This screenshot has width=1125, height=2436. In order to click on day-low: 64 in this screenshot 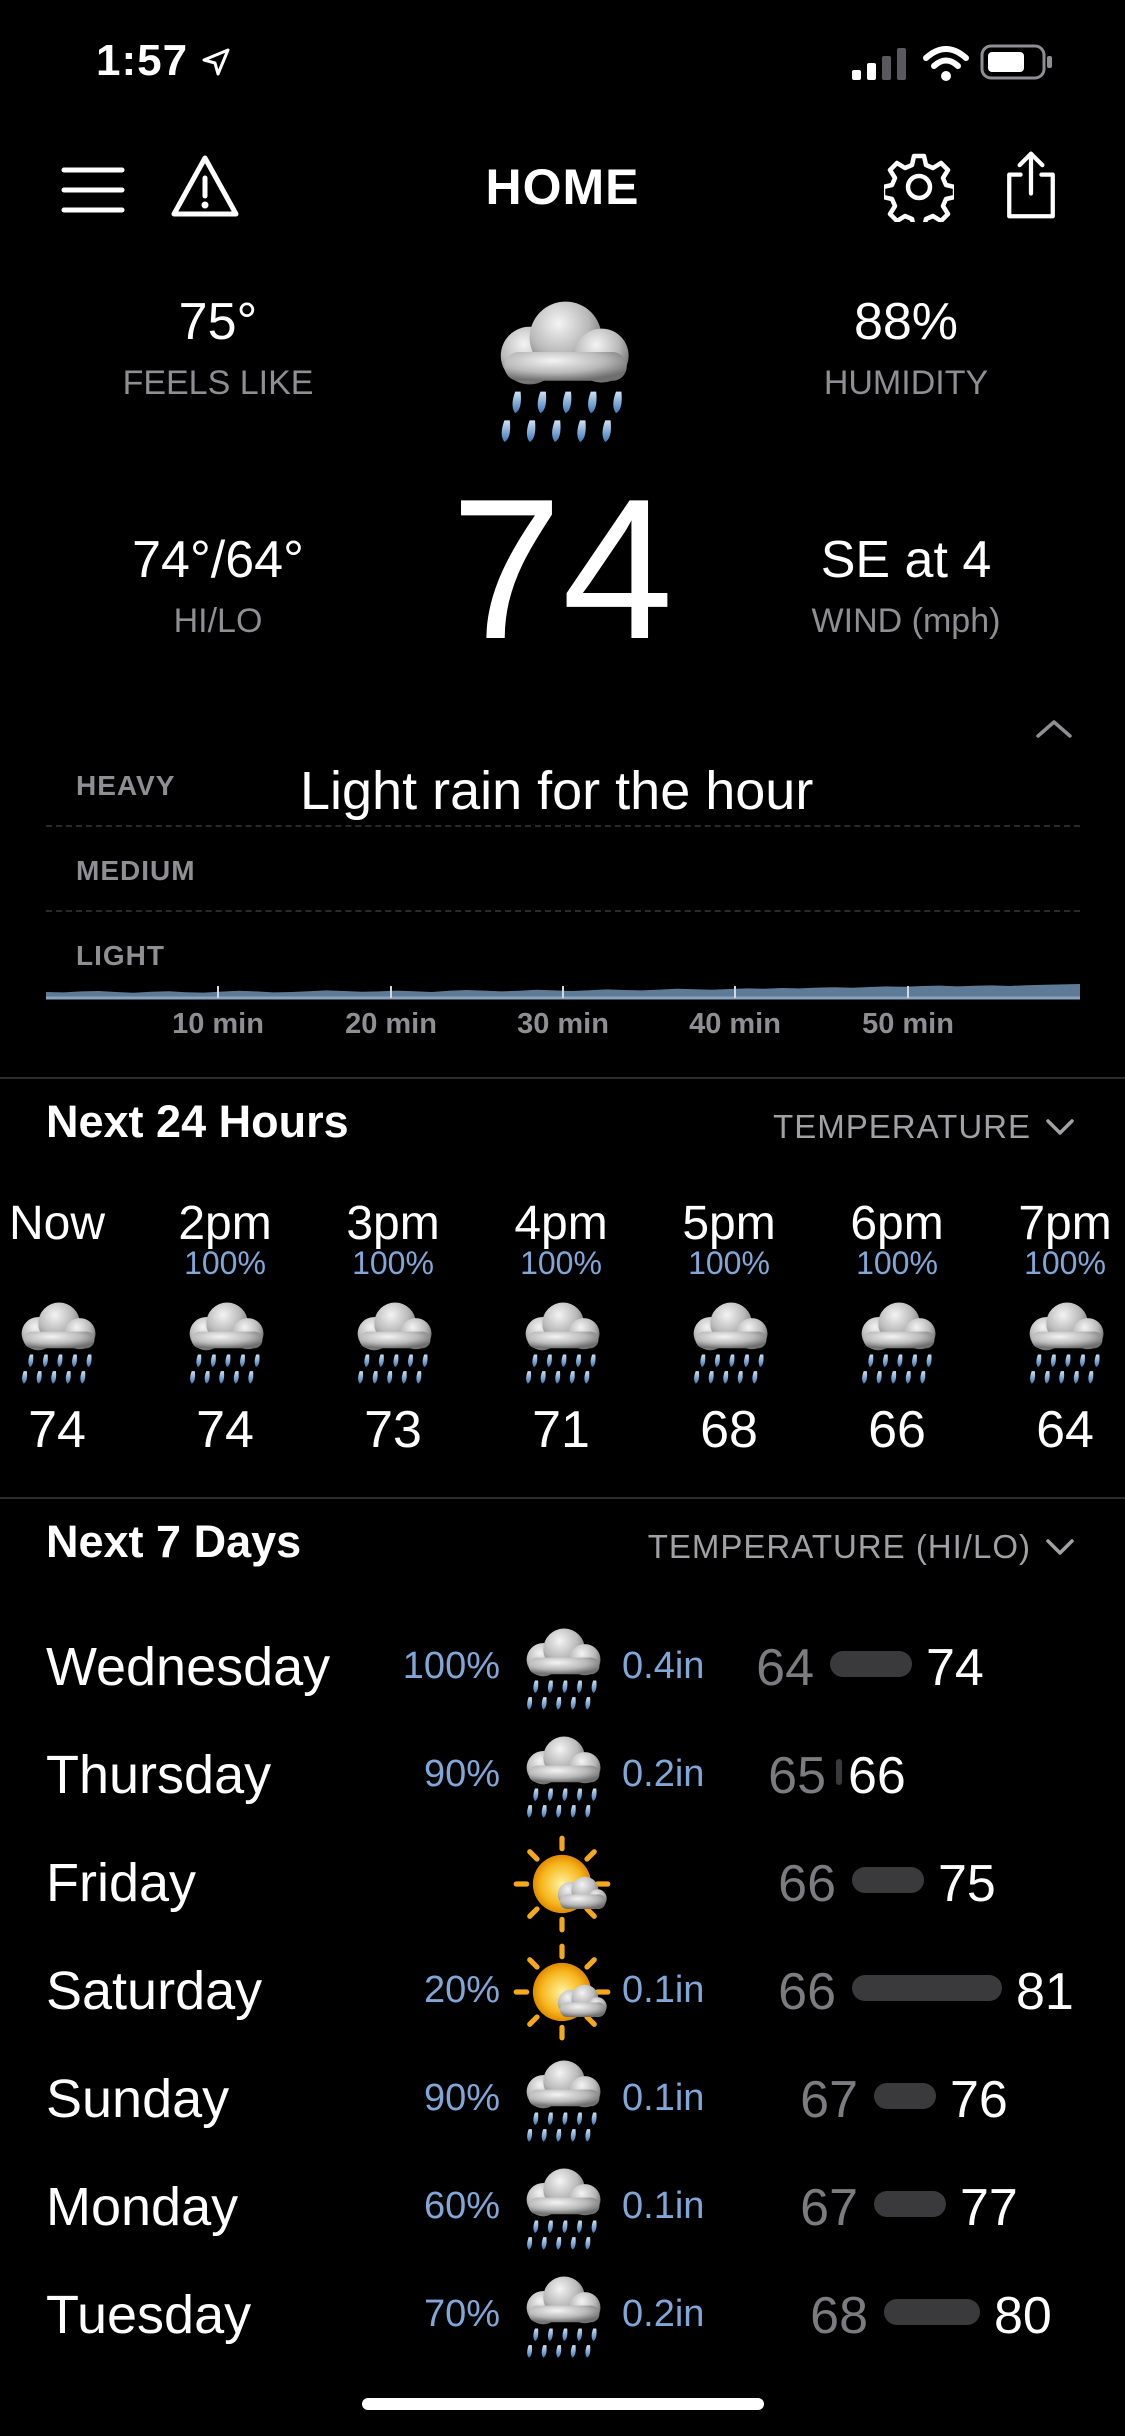, I will do `click(785, 1668)`.